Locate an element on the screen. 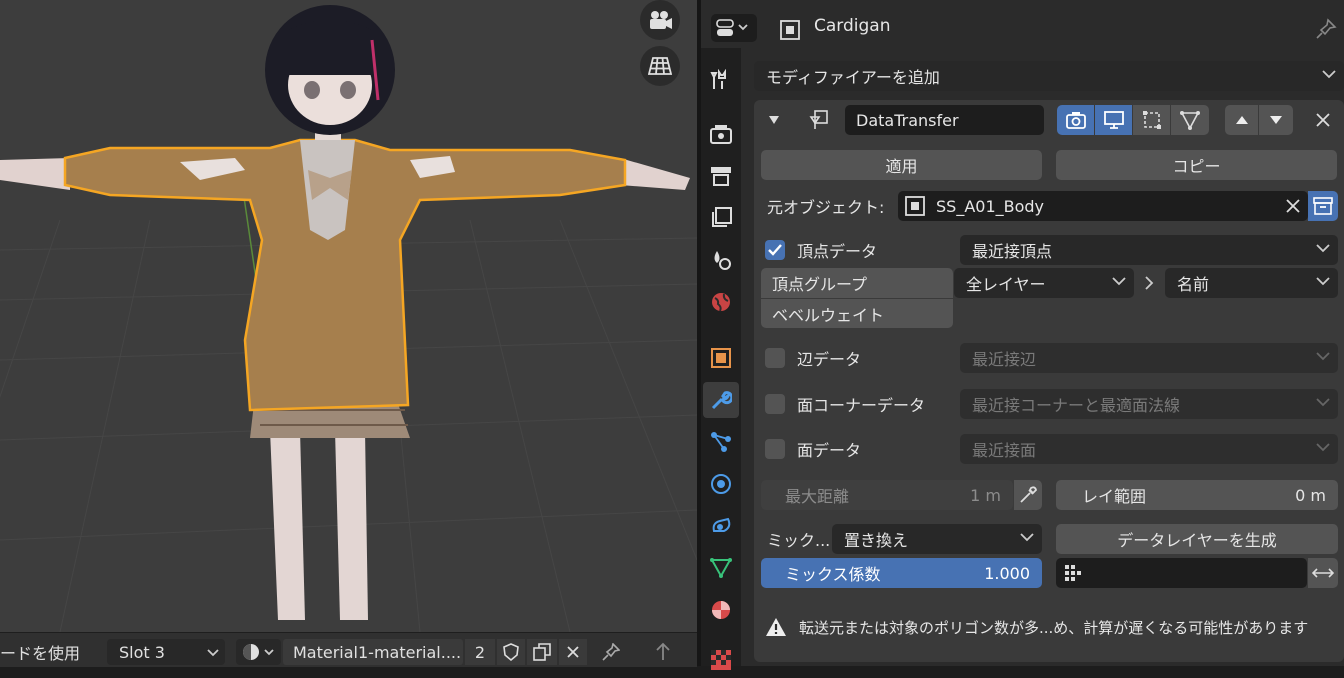 The image size is (1344, 678). move-down-button is located at coordinates (1276, 120).